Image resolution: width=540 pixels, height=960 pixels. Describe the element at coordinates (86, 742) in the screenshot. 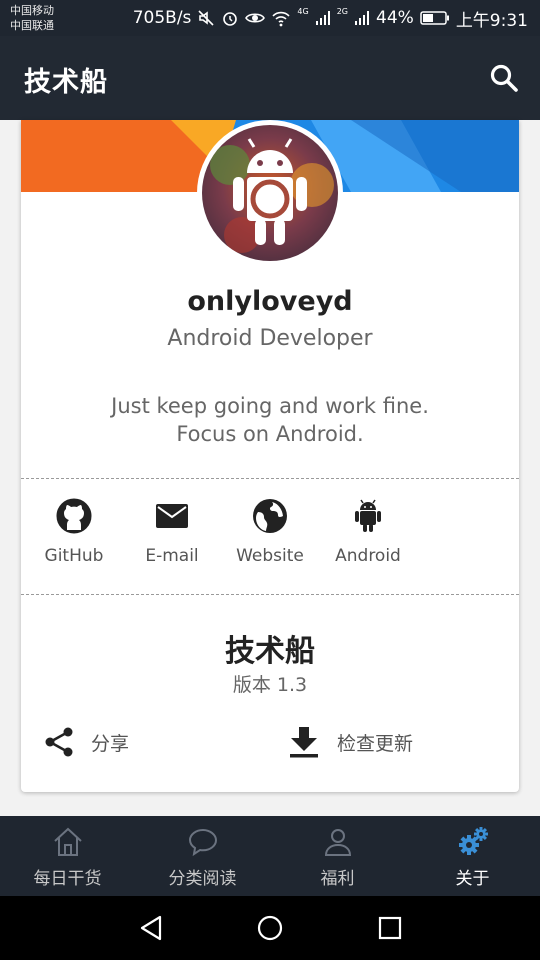

I see `share-button: 分享` at that location.